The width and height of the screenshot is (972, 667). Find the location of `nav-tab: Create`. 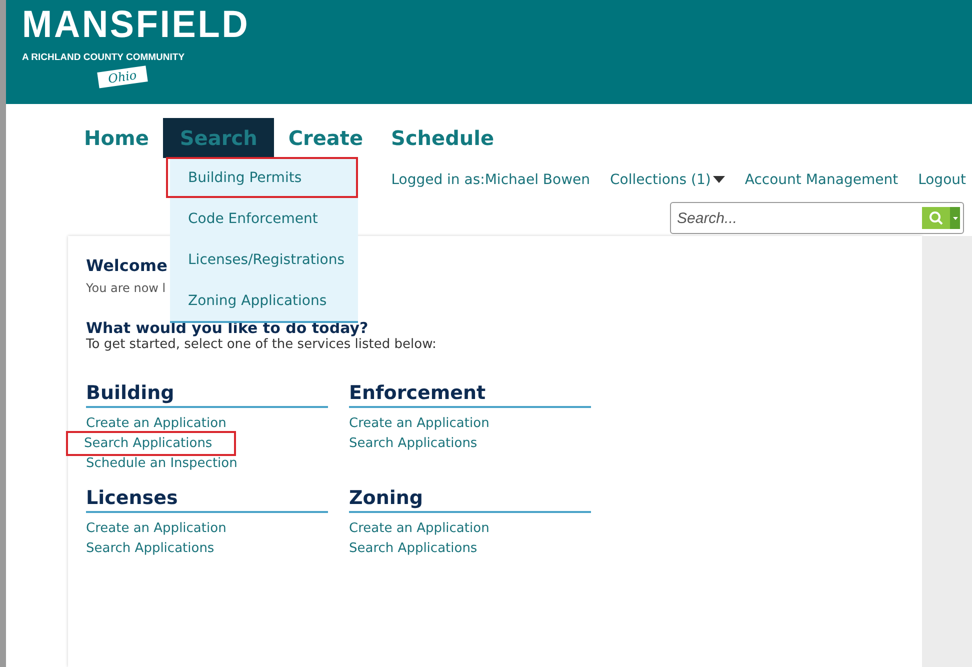

nav-tab: Create is located at coordinates (326, 138).